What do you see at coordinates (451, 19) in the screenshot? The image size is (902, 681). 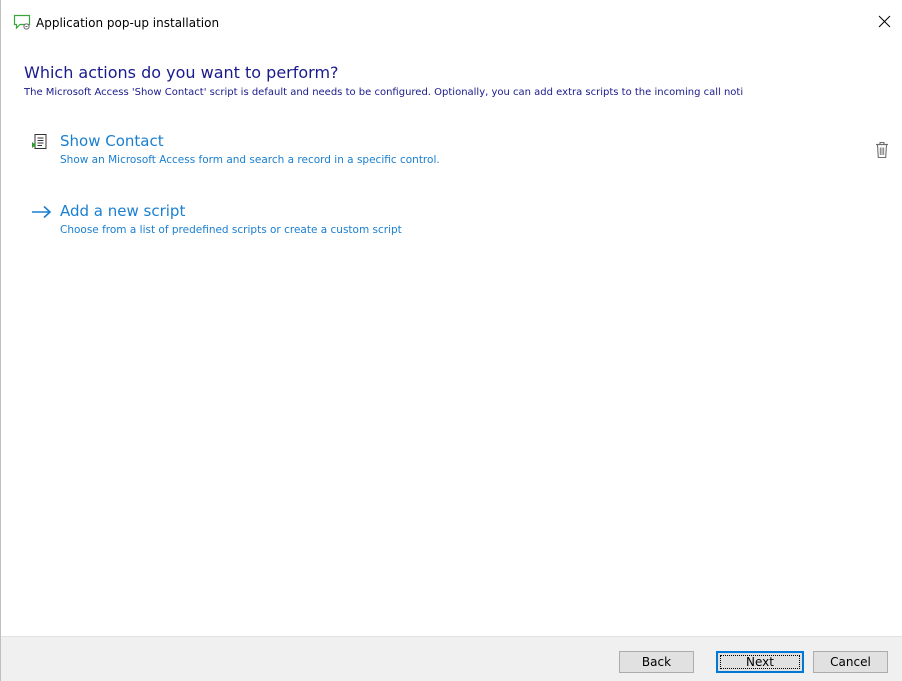 I see `title-bar: Application pop-up installation` at bounding box center [451, 19].